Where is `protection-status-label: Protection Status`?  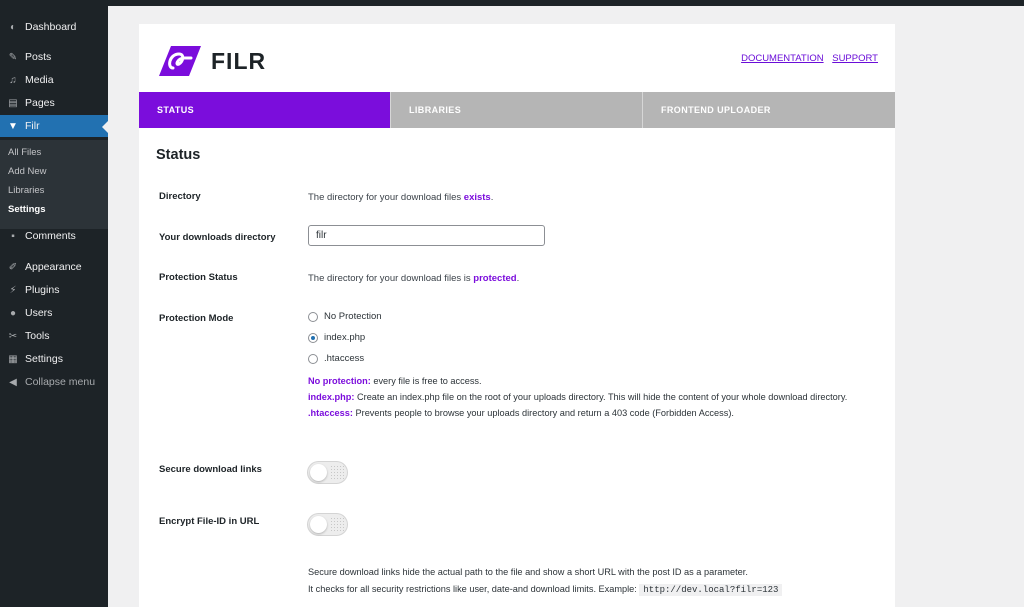 protection-status-label: Protection Status is located at coordinates (198, 277).